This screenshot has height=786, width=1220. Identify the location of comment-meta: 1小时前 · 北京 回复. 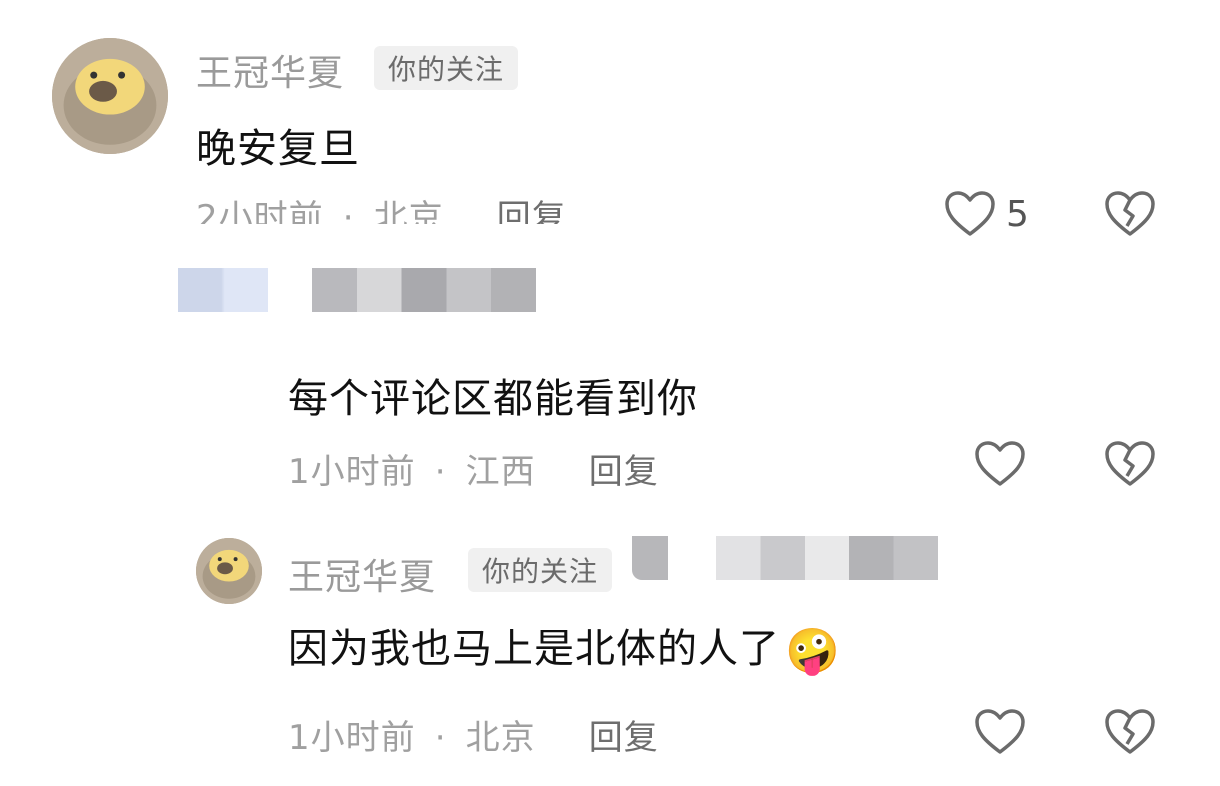
(508, 735).